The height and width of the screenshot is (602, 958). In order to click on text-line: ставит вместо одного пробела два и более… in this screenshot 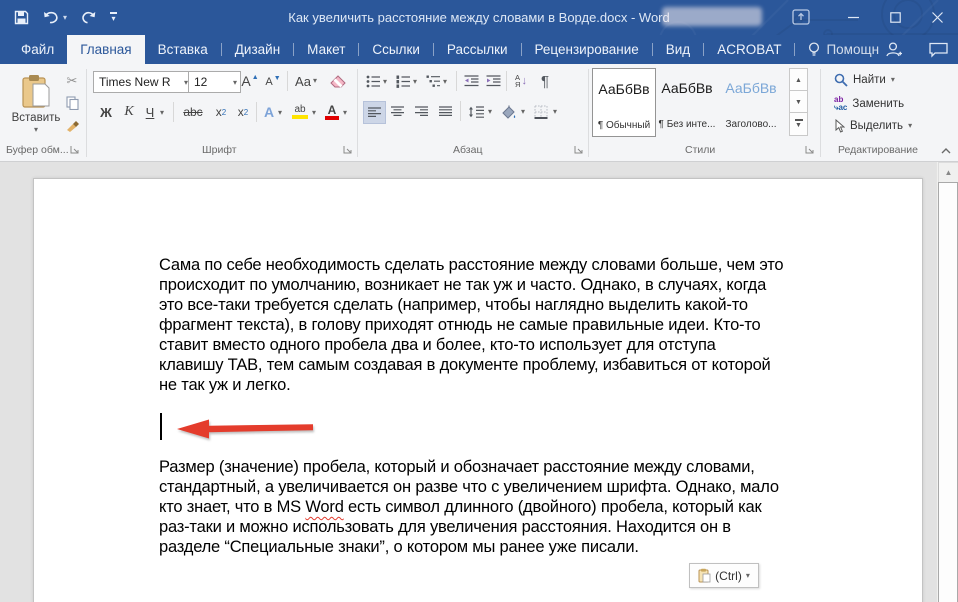, I will do `click(437, 345)`.